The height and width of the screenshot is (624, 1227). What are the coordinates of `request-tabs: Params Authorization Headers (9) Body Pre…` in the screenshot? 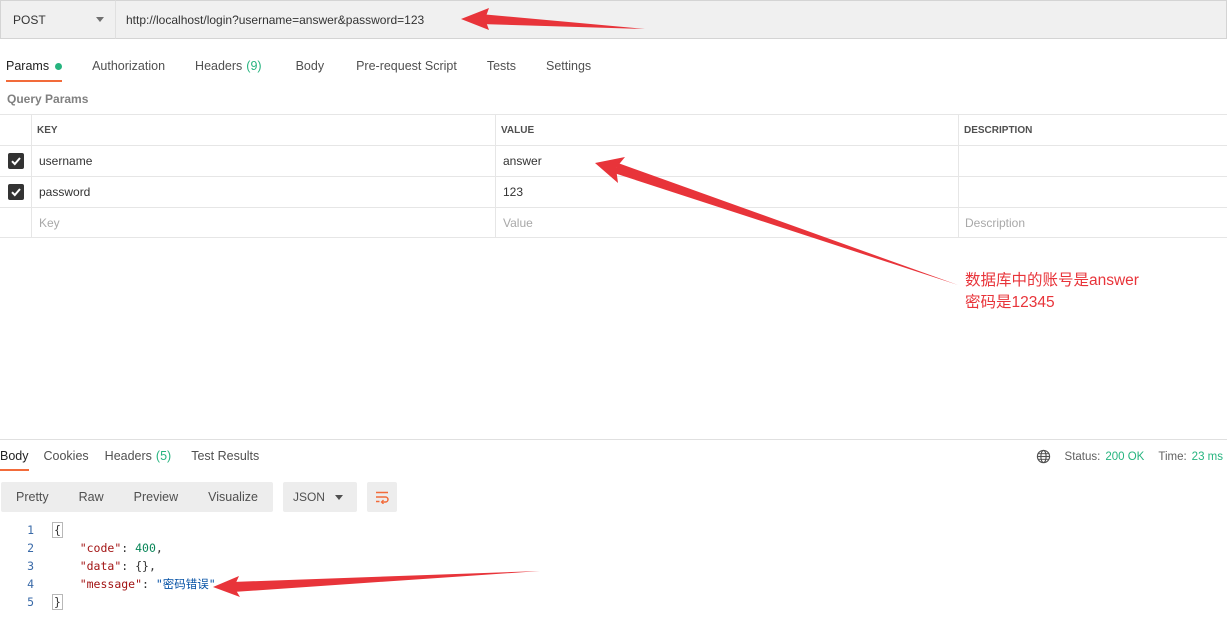 It's located at (295, 66).